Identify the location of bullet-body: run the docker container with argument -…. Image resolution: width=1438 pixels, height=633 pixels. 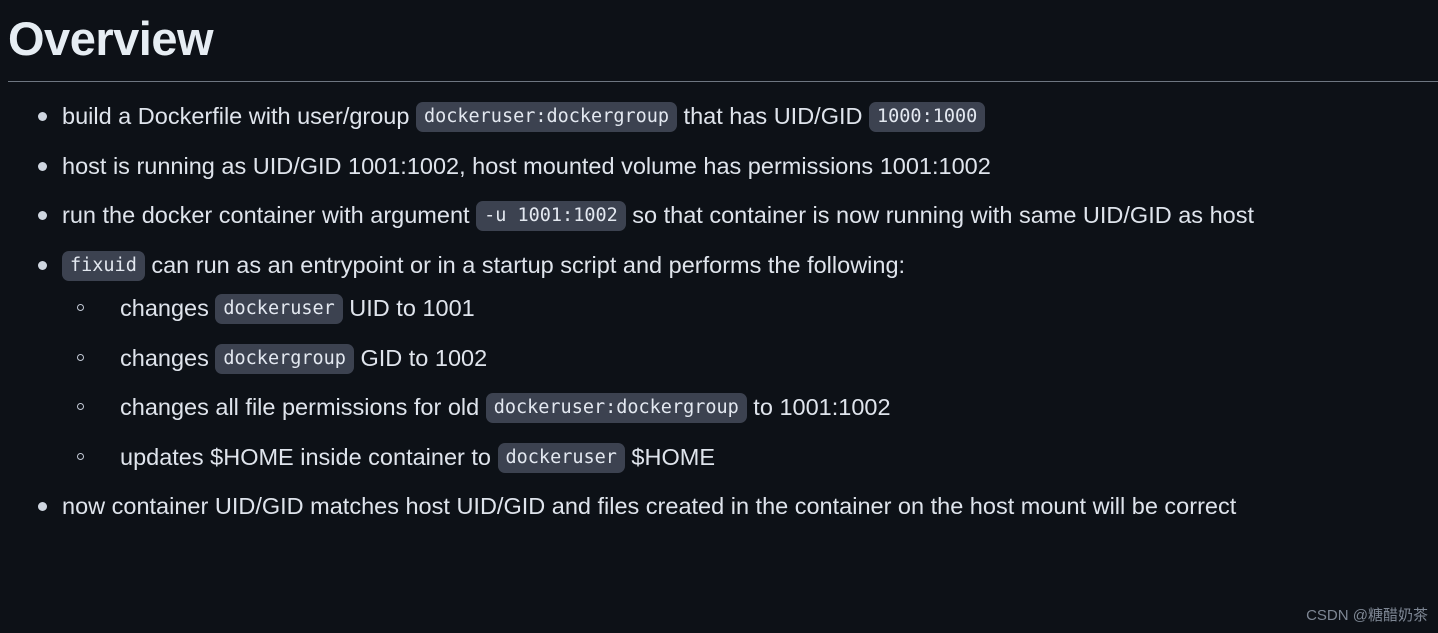
(658, 216).